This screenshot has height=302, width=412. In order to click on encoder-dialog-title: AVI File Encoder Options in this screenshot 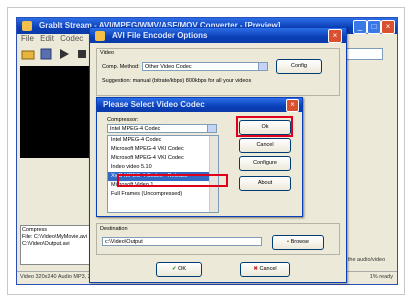, I will do `click(160, 35)`.